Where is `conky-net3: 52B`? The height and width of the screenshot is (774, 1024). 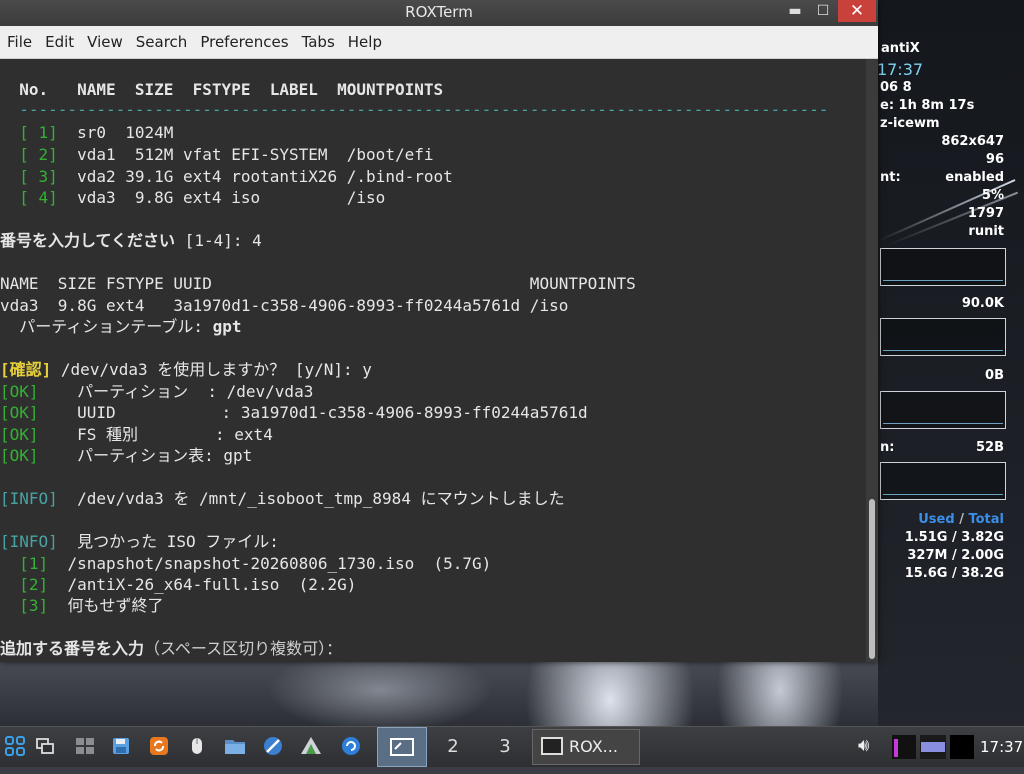
conky-net3: 52B is located at coordinates (990, 447).